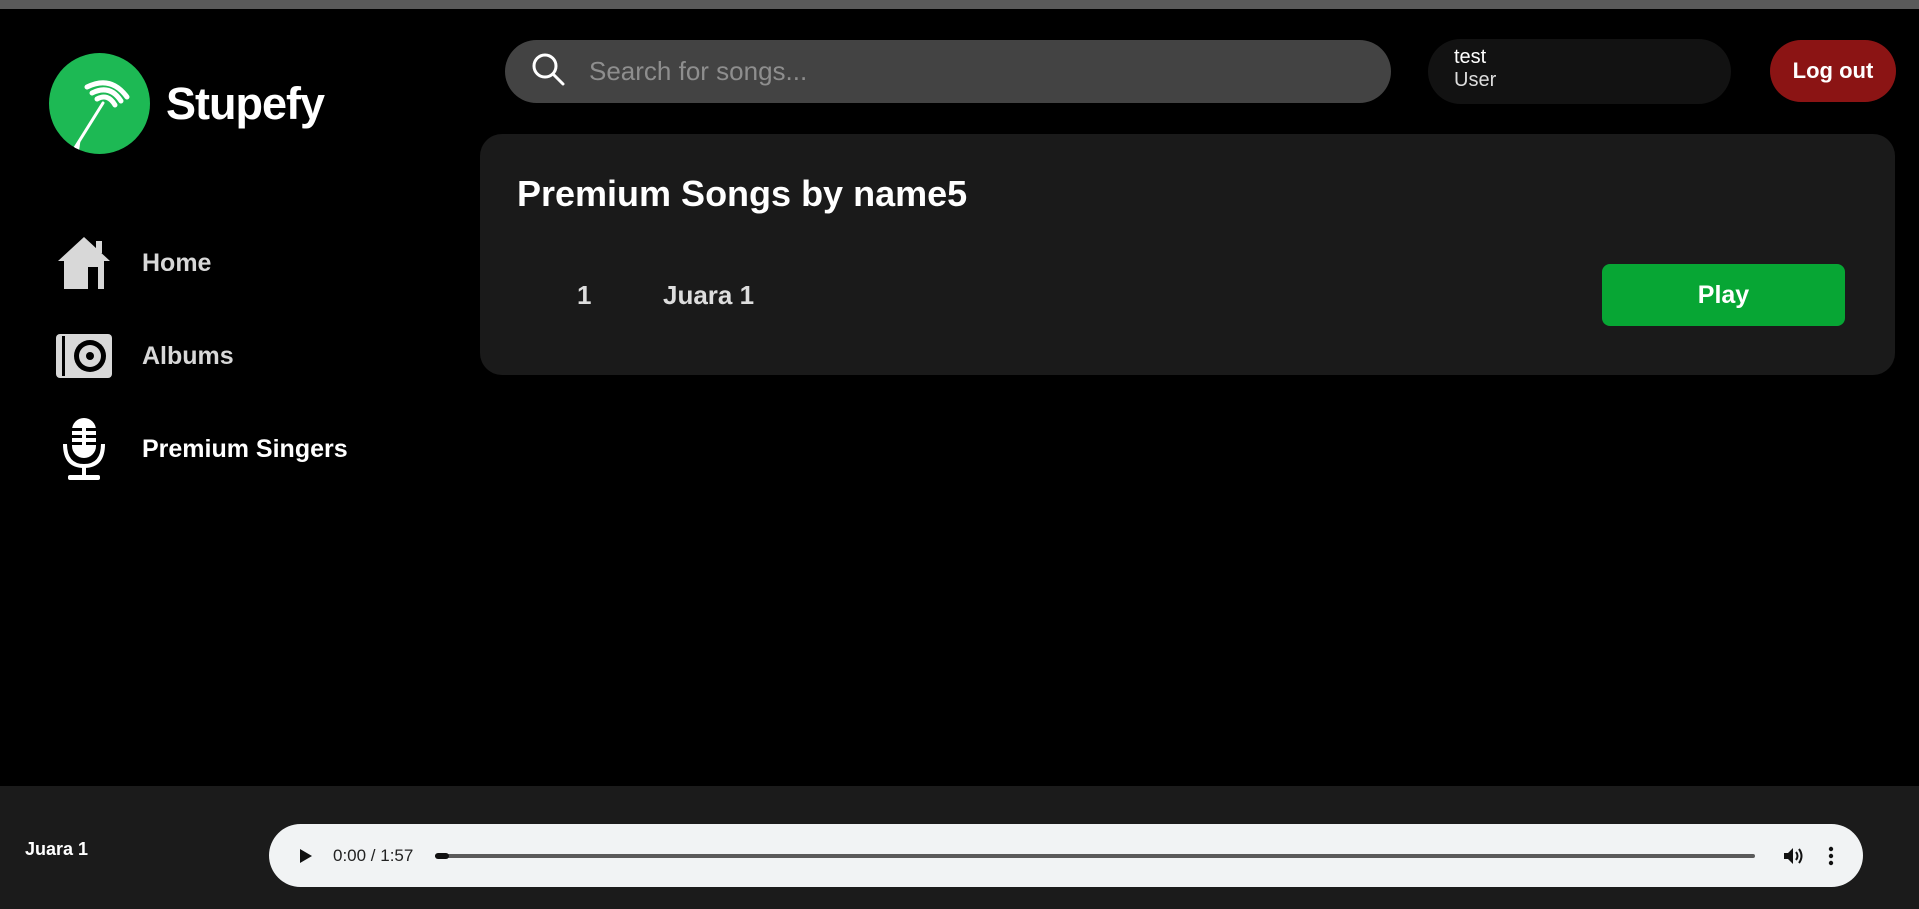  Describe the element at coordinates (84, 356) in the screenshot. I see `album-icon` at that location.